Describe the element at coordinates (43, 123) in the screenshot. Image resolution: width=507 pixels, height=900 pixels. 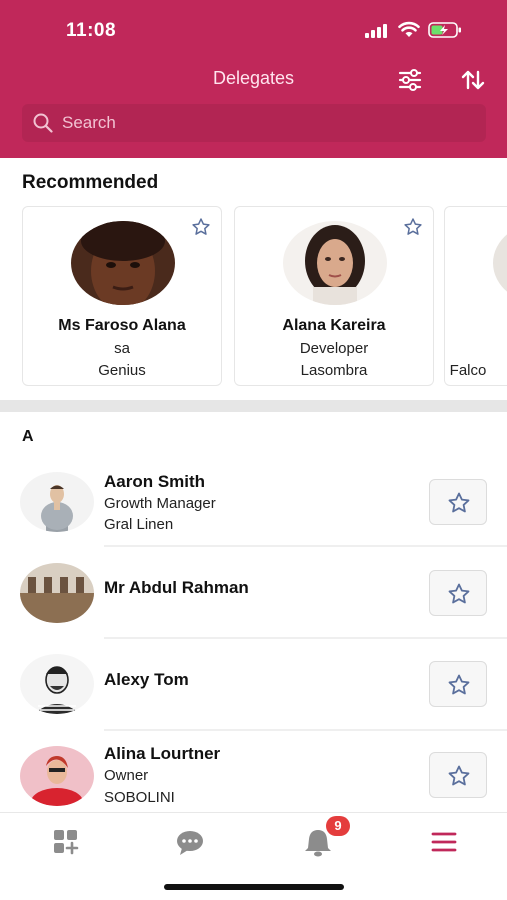
I see `search-icon` at that location.